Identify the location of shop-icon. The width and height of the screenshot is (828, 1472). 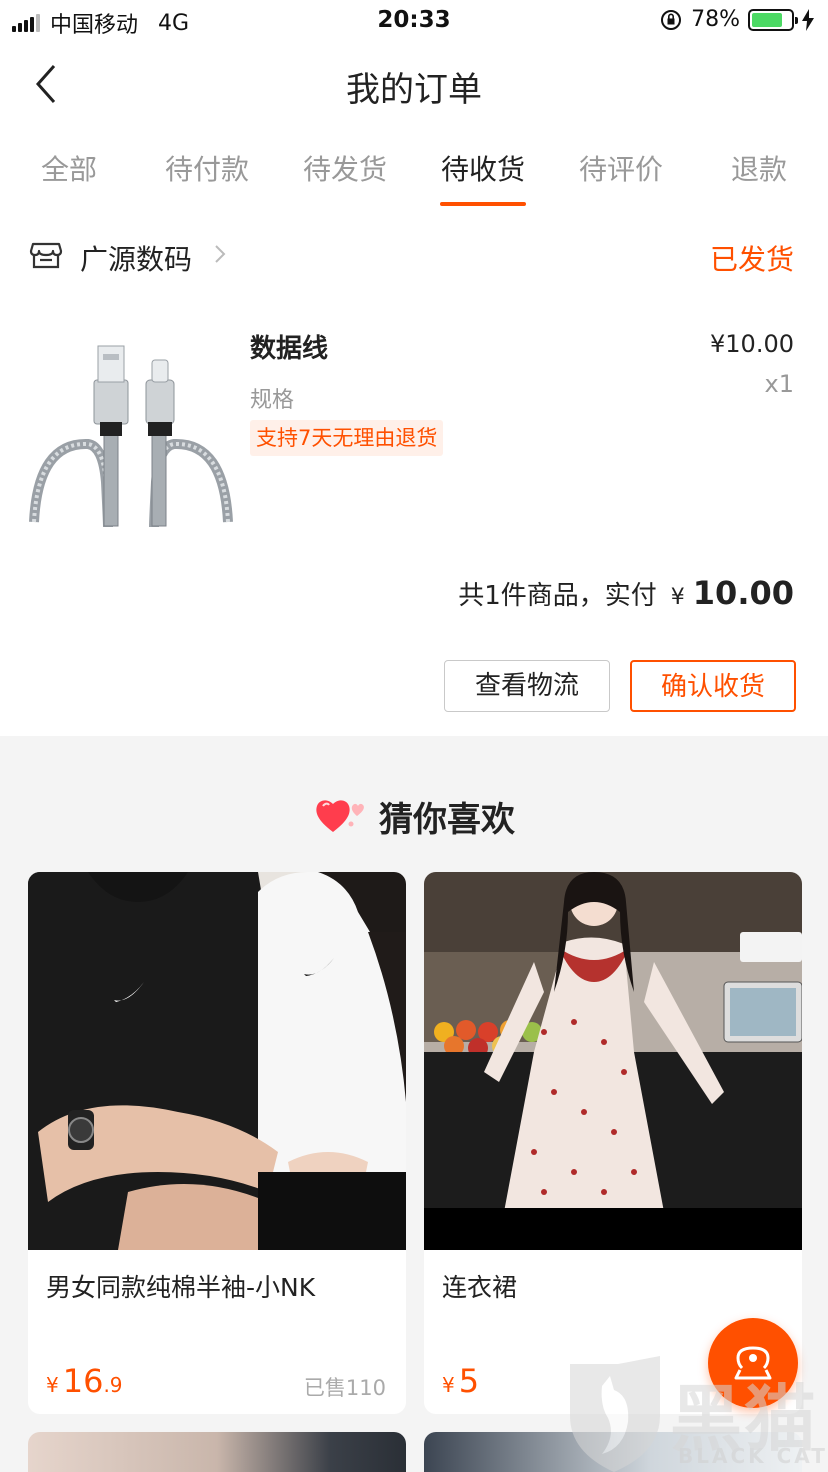
(46, 255).